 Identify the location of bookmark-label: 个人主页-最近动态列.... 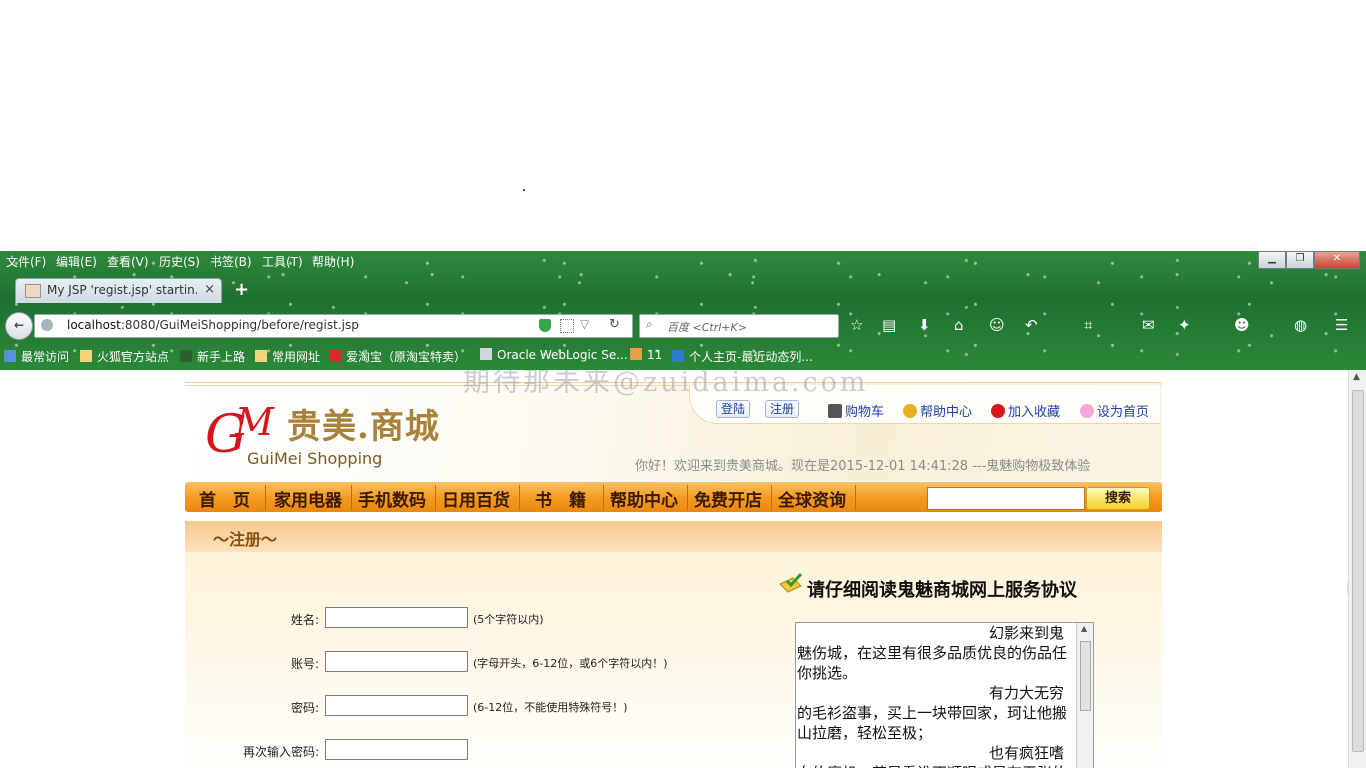
(751, 357).